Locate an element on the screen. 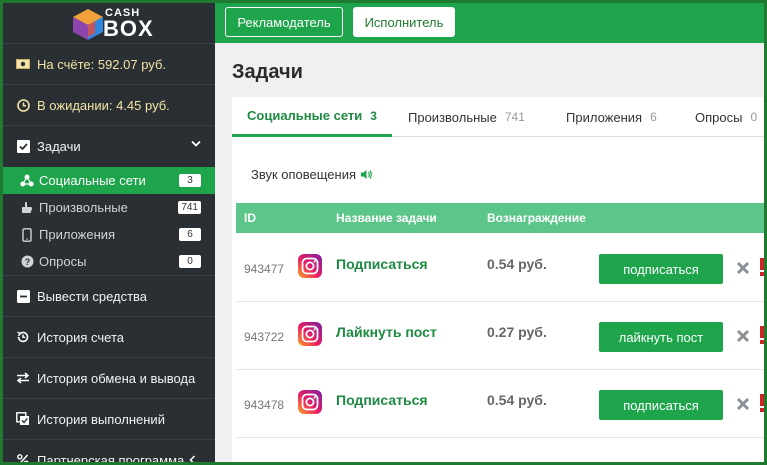 This screenshot has width=767, height=465. sound-label: Звук оповещения is located at coordinates (304, 174).